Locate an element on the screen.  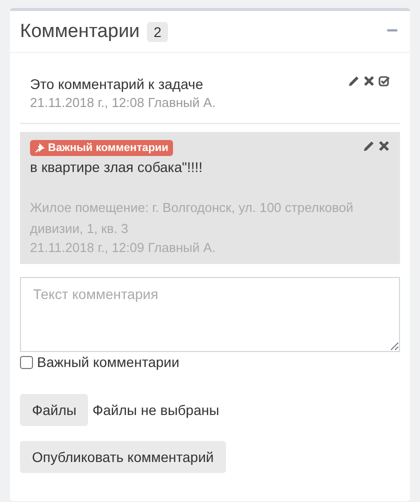
checkbox-label: Важный комментарии is located at coordinates (108, 362).